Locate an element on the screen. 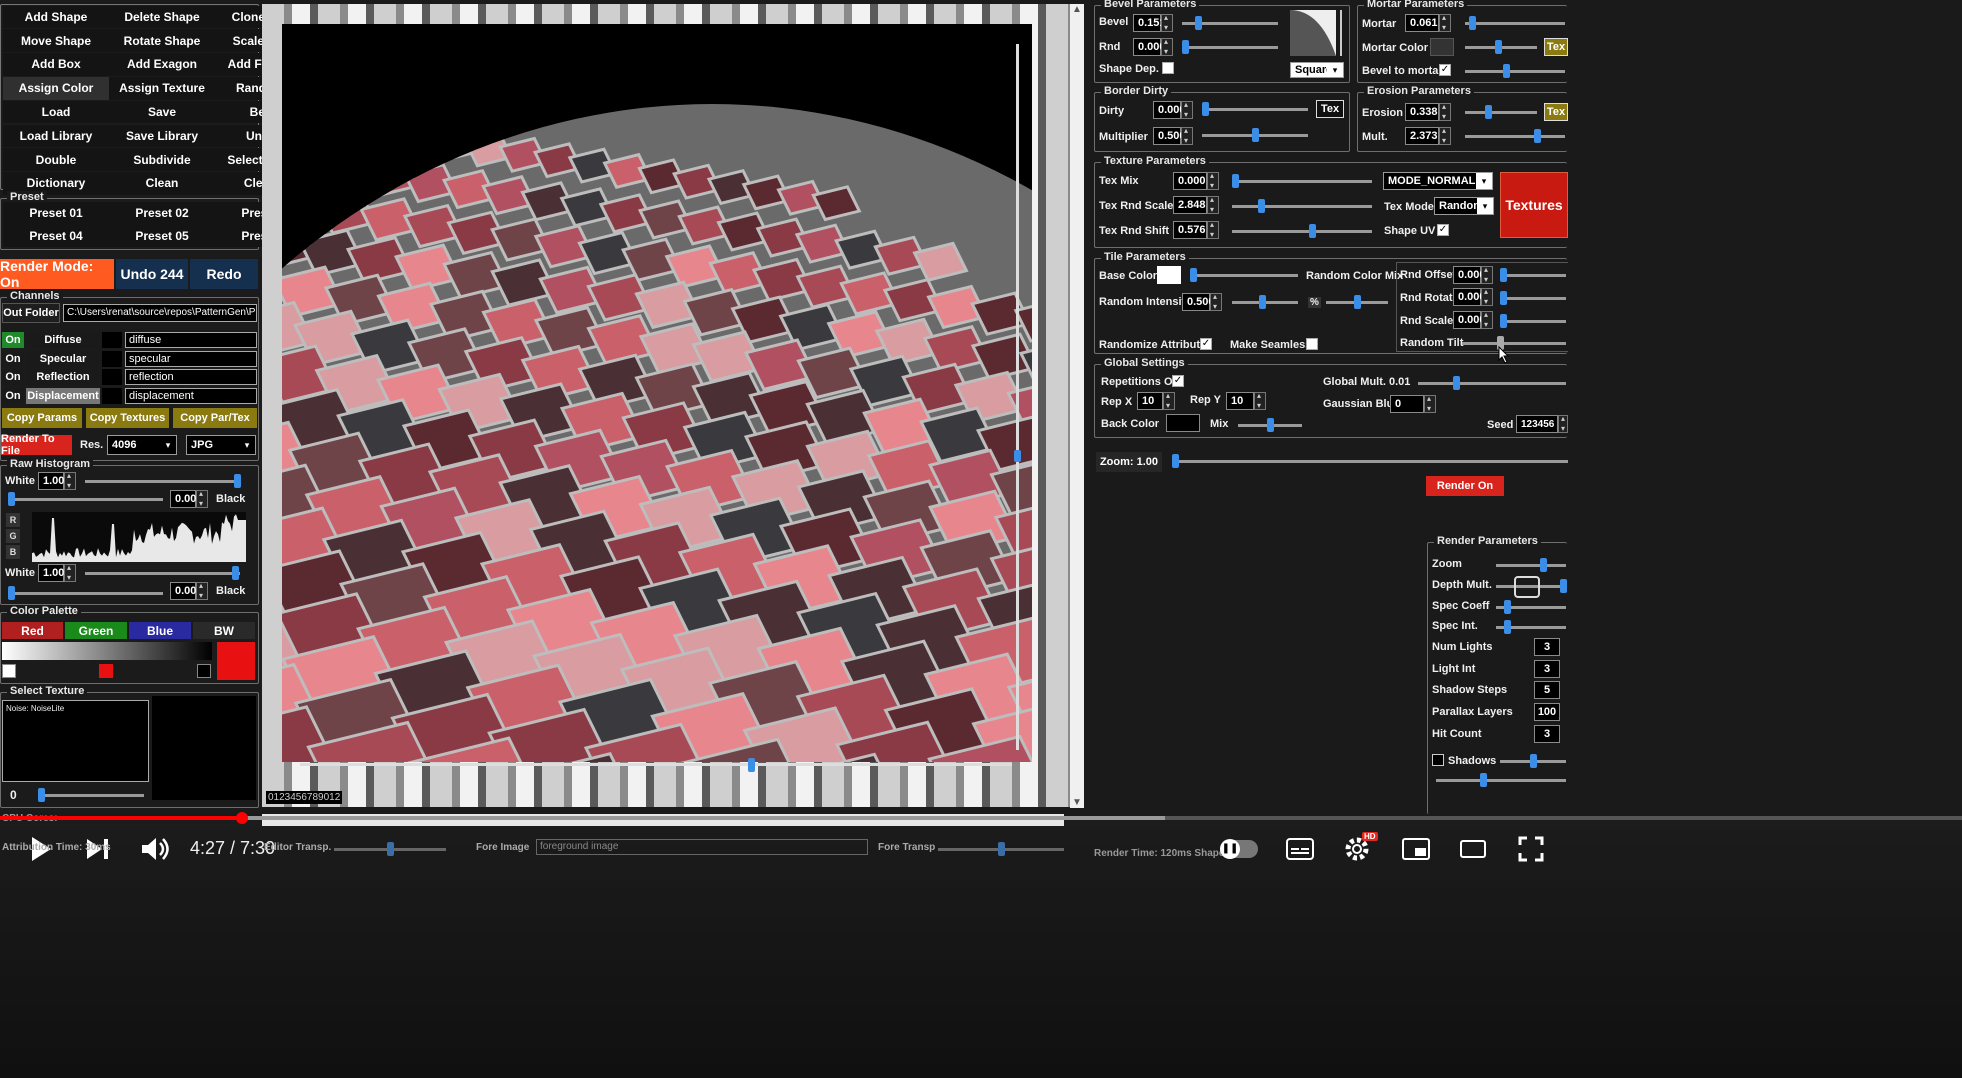  random-intensity-input: 0.500 is located at coordinates (1198, 302).